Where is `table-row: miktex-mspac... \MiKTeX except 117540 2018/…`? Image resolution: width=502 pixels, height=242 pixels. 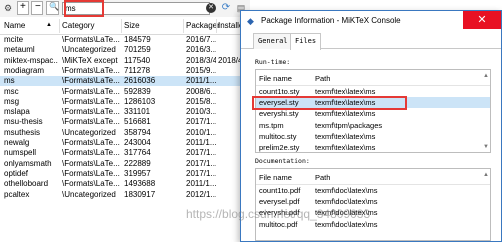 table-row: miktex-mspac... \MiKTeX except 117540 2018/… is located at coordinates (125, 61).